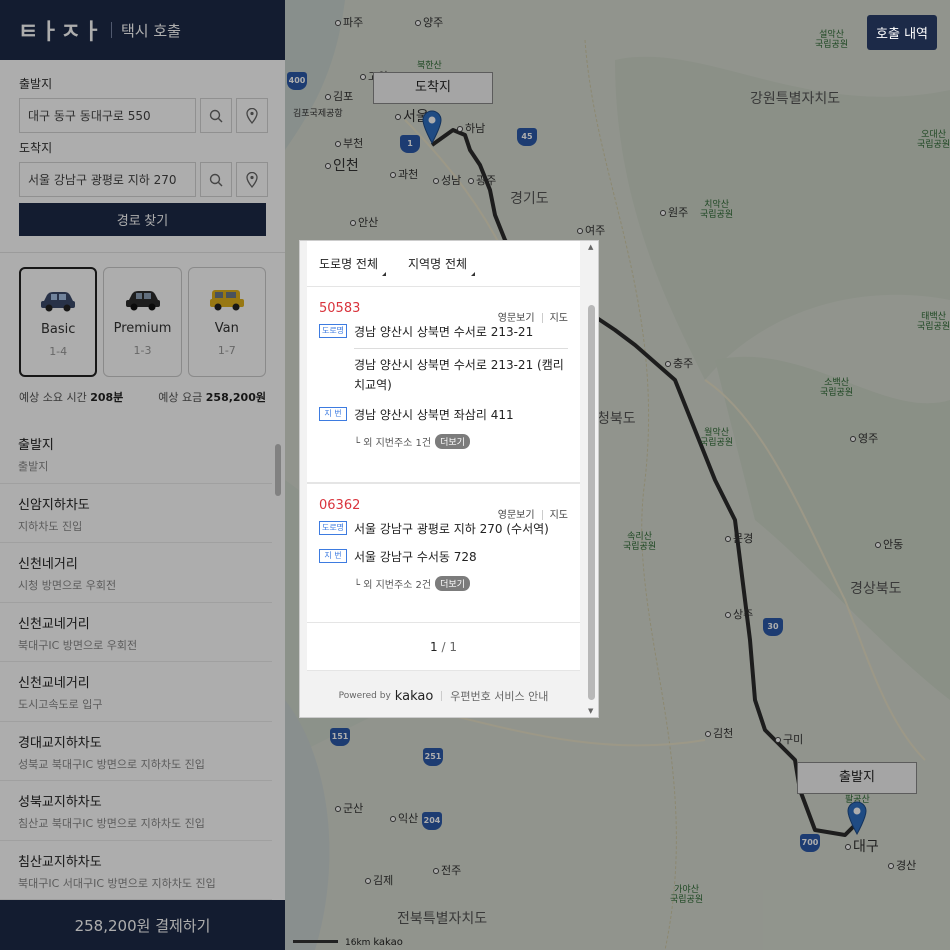 This screenshot has height=950, width=950. What do you see at coordinates (902, 32) in the screenshot?
I see `call-history-button: 호출 내역` at bounding box center [902, 32].